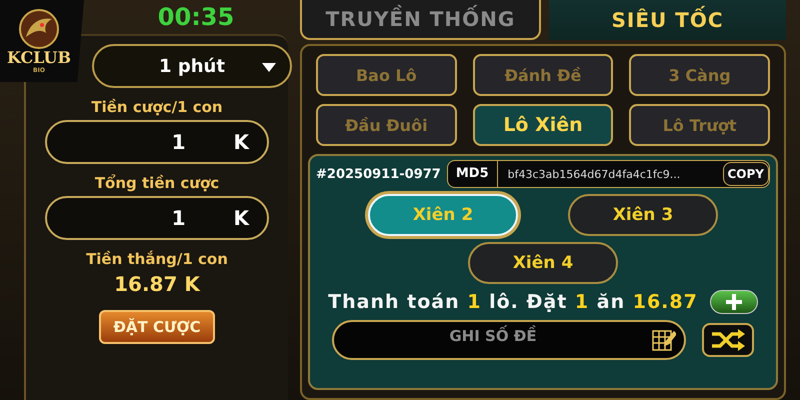 The width and height of the screenshot is (800, 400). I want to click on field-label: Tiền cược/1 con, so click(157, 107).